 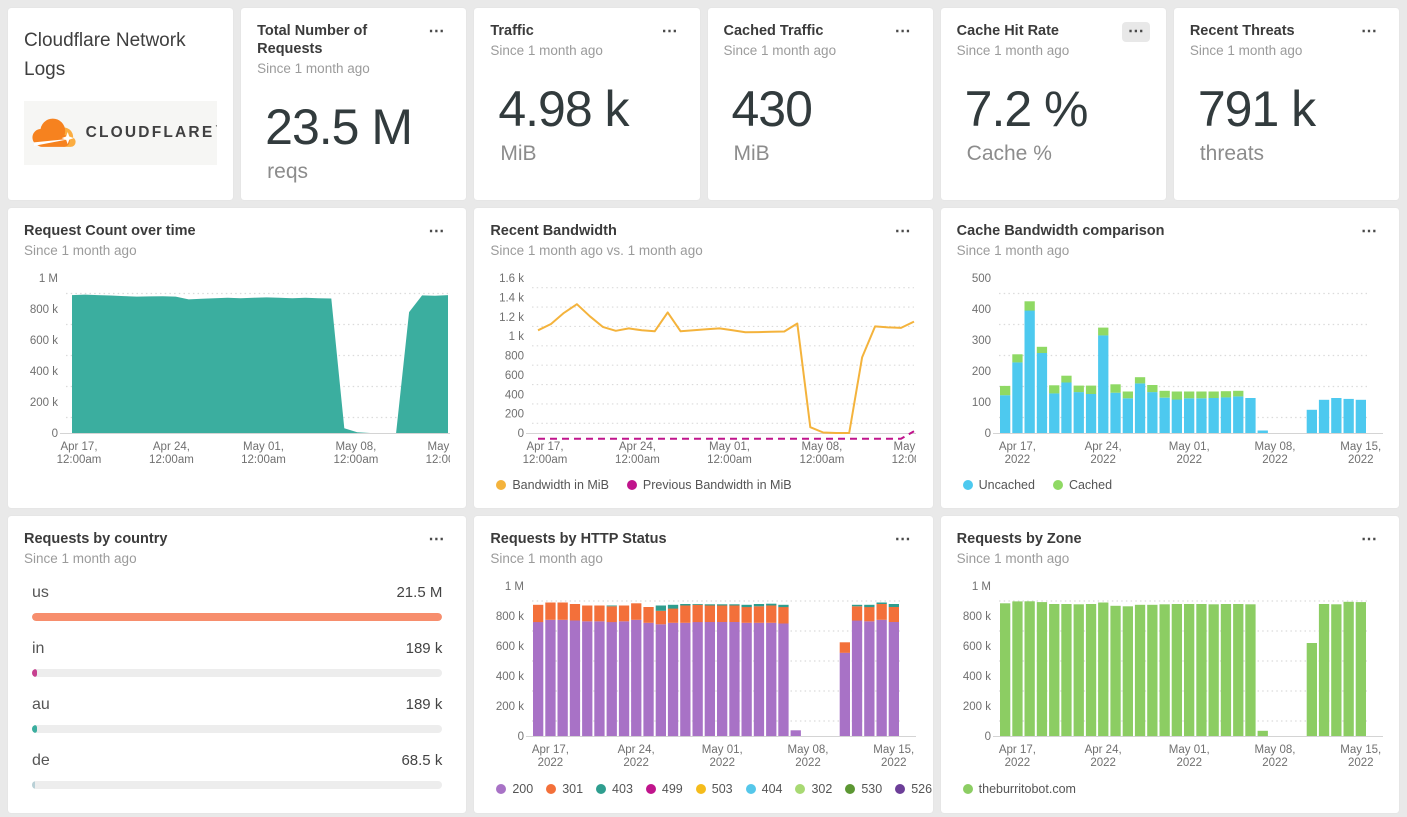 What do you see at coordinates (980, 403) in the screenshot?
I see `svg-text: 100` at bounding box center [980, 403].